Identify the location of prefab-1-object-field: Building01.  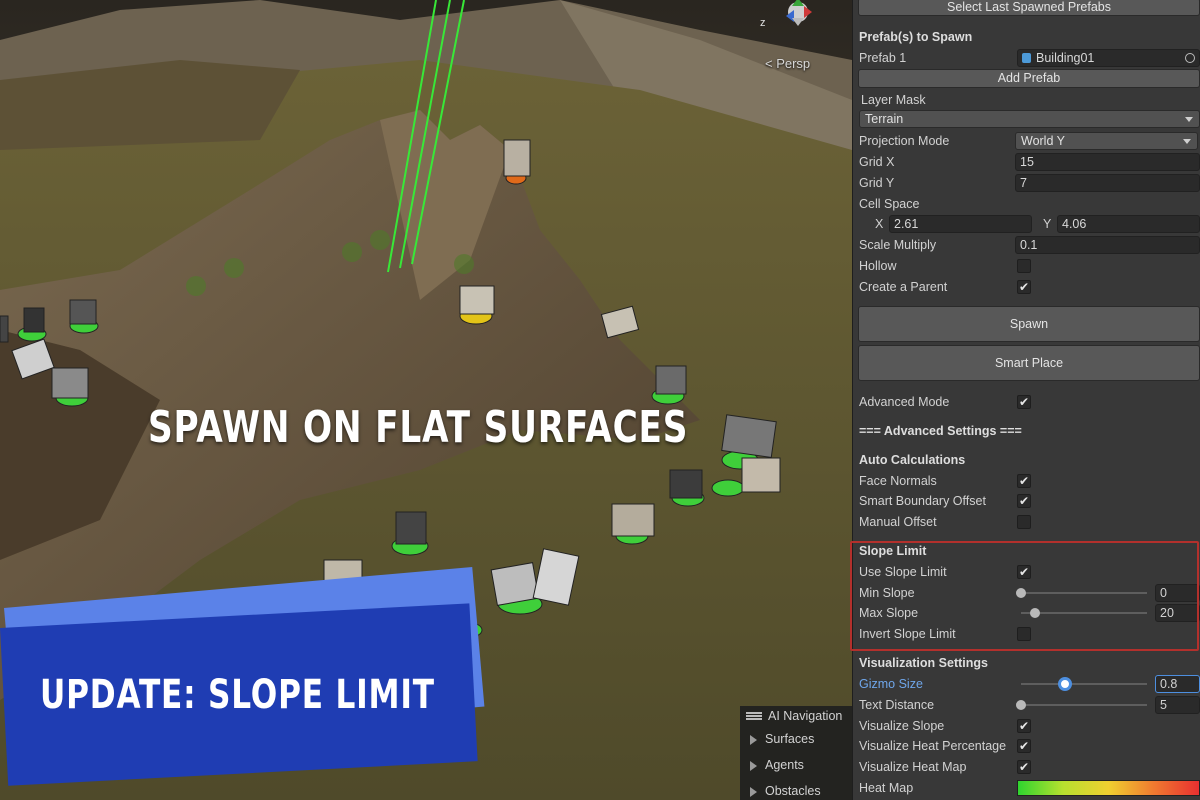
(1108, 58).